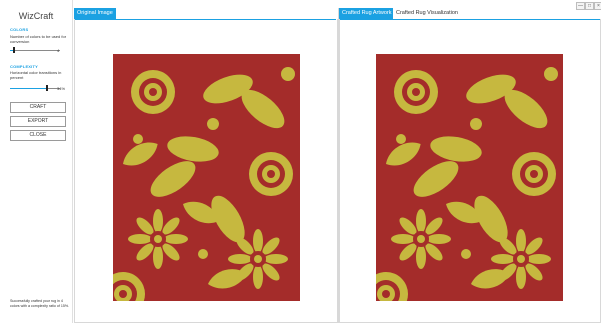  I want to click on close-icon: ×, so click(597, 6).